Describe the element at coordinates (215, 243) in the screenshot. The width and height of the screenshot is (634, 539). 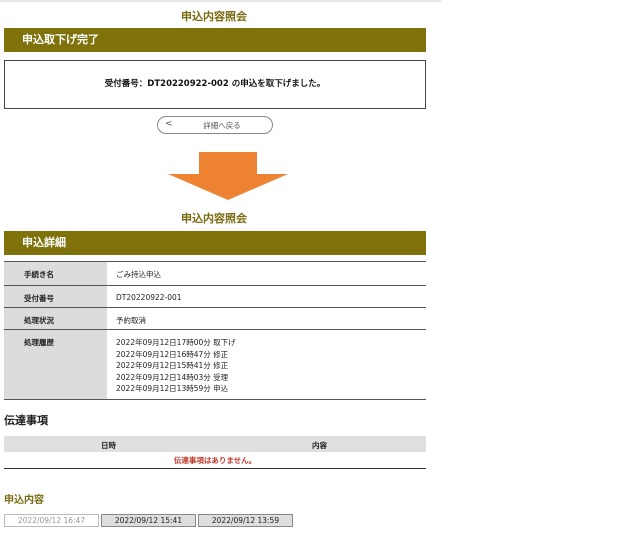
I see `section-header-application-details: 申込詳細` at that location.